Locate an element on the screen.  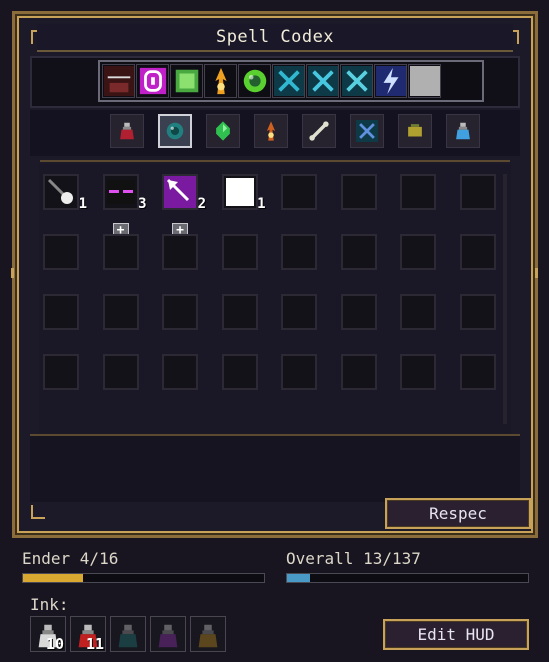
ink-label: Ink: is located at coordinates (49, 604).